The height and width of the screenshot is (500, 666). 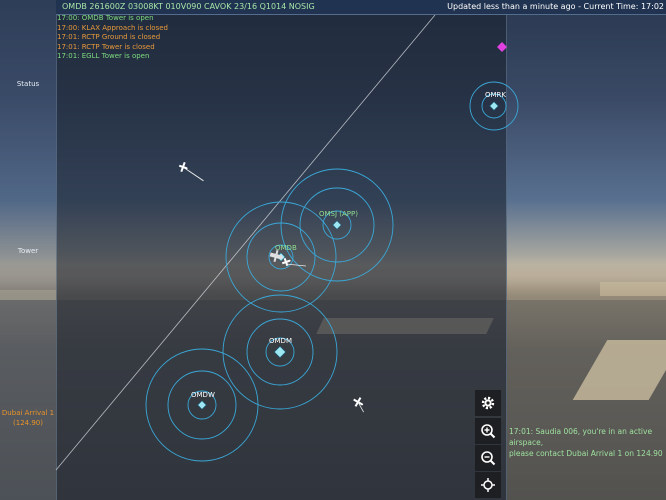 What do you see at coordinates (586, 453) in the screenshot?
I see `atc-message-line: please contact Dubai Arrival 1 on 124.90` at bounding box center [586, 453].